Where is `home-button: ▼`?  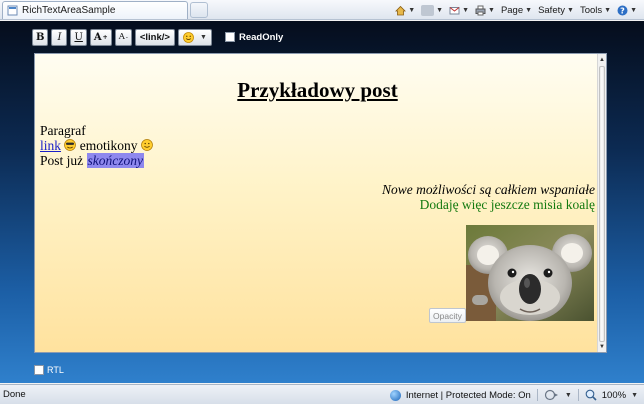 home-button: ▼ is located at coordinates (405, 10).